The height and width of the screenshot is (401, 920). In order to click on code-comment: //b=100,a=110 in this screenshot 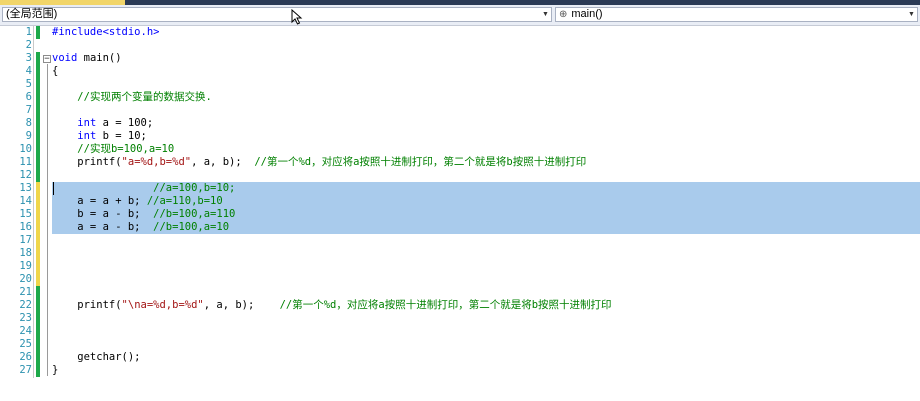, I will do `click(194, 214)`.